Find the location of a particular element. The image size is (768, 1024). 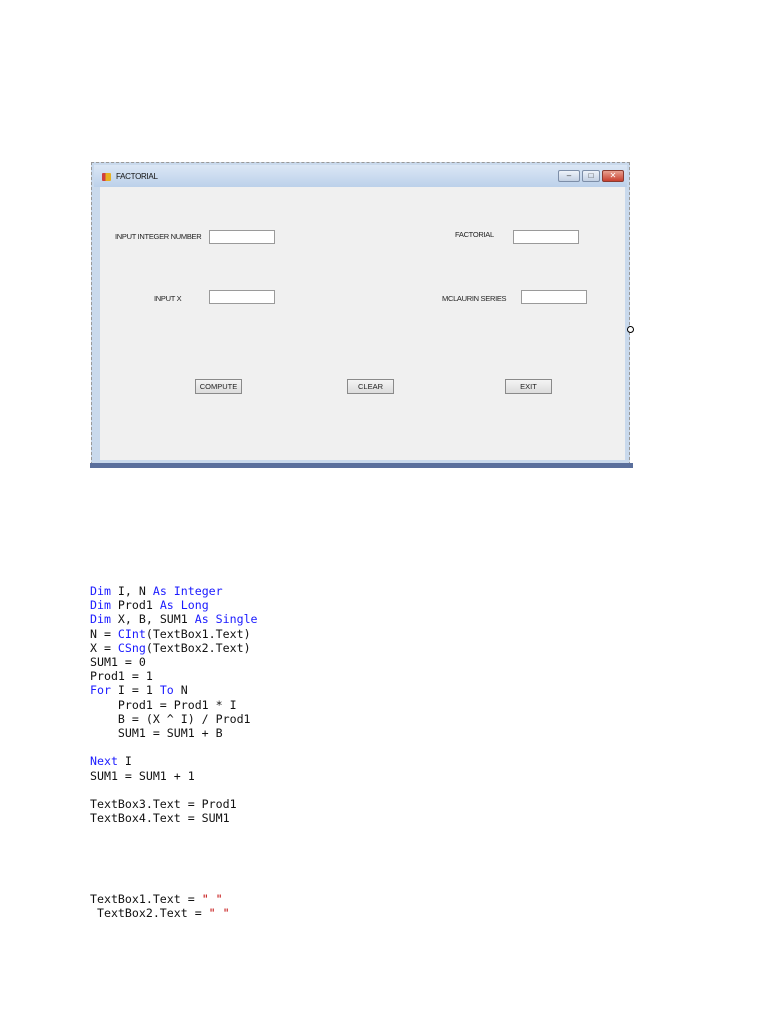

code-line: TextBox1.Text = " " is located at coordinates (160, 899).